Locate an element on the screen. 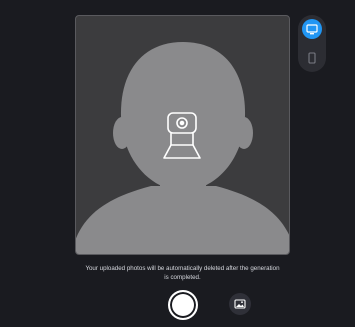  mobile-icon is located at coordinates (312, 58).